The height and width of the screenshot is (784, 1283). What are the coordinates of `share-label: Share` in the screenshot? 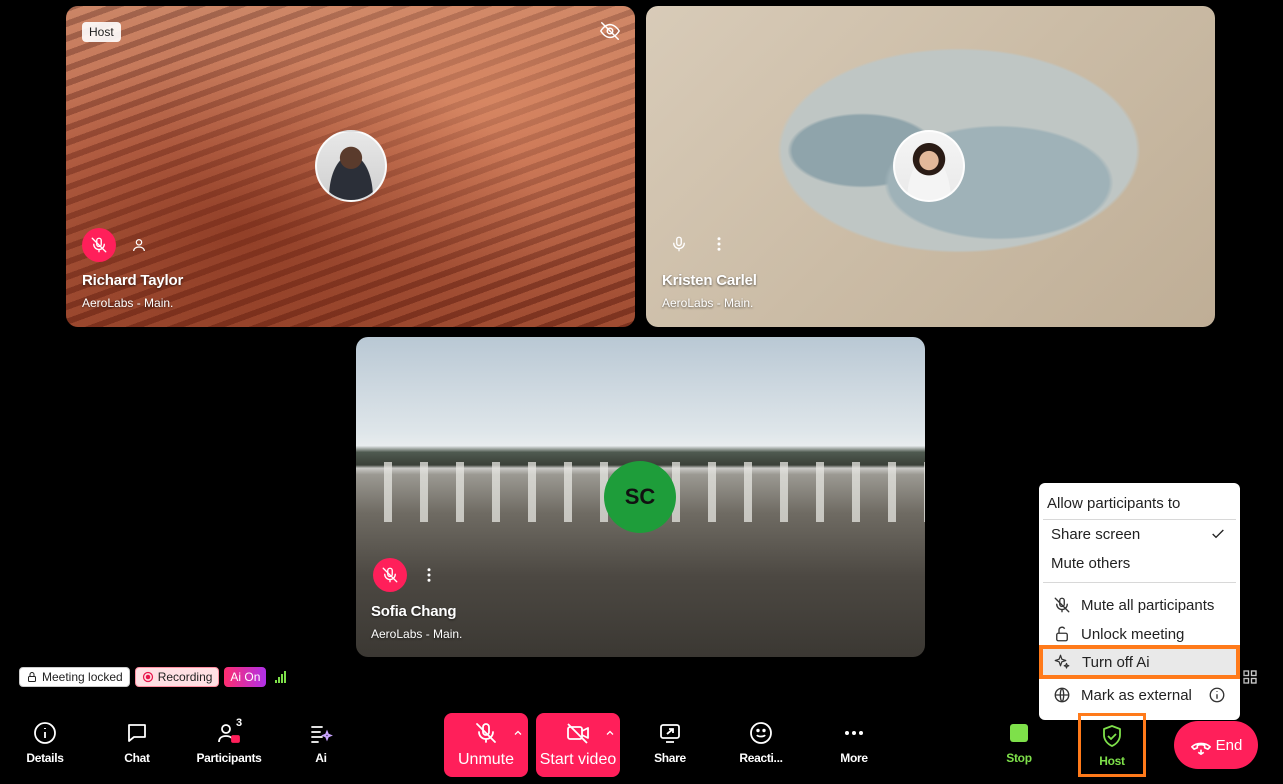 It's located at (670, 758).